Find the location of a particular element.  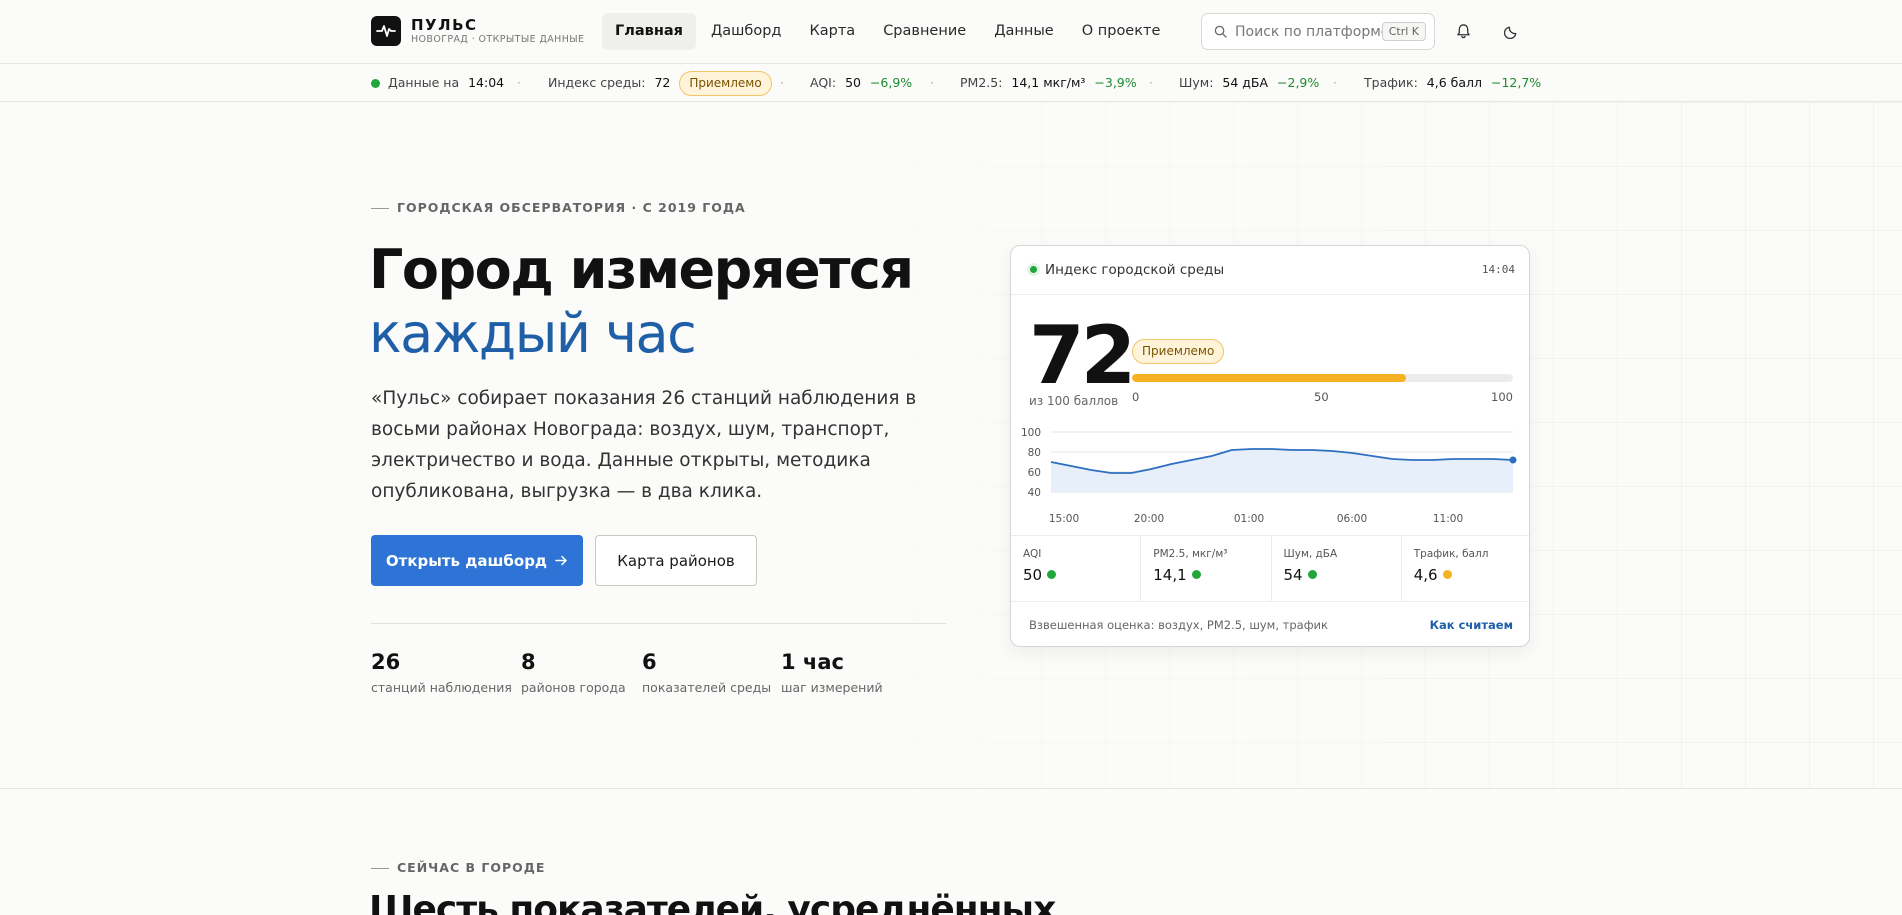

section-eyebrow: СЕЙЧАС В ГОРОДЕ is located at coordinates (458, 867).